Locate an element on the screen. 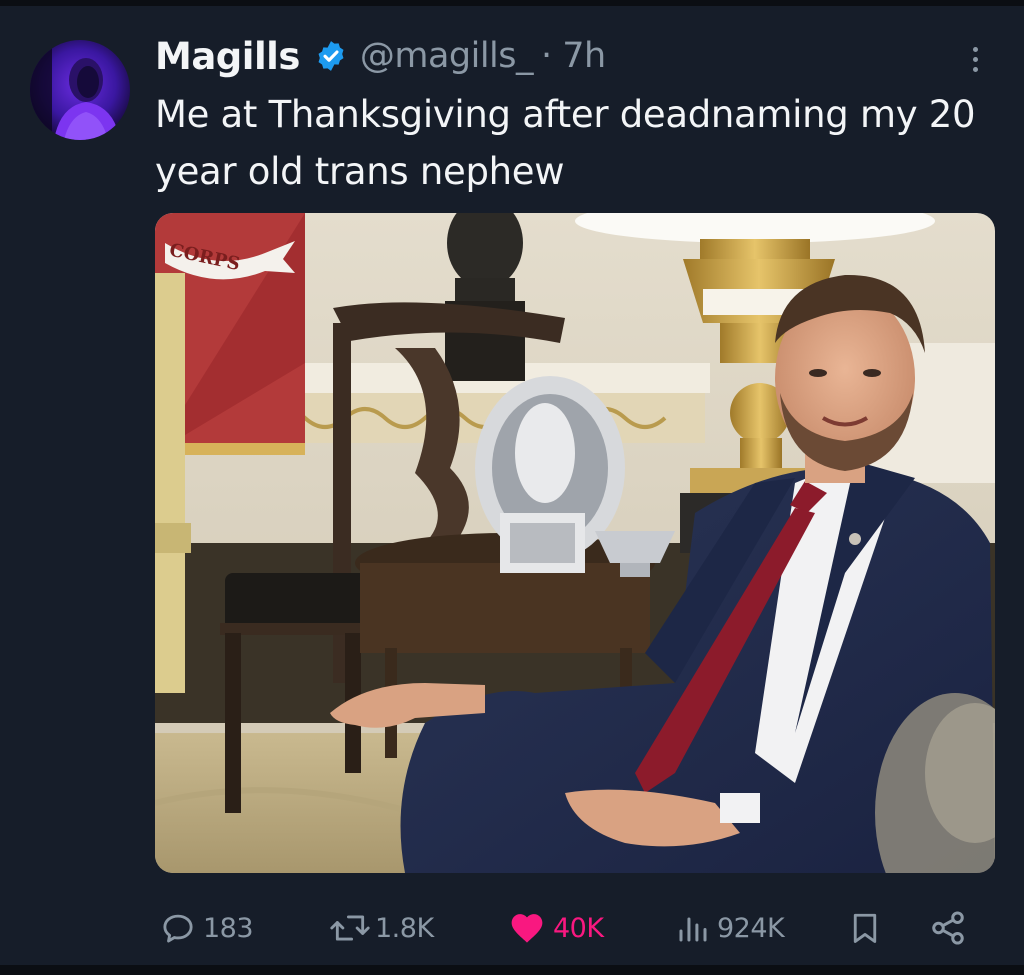 Image resolution: width=1024 pixels, height=975 pixels. retweet-icon is located at coordinates (350, 928).